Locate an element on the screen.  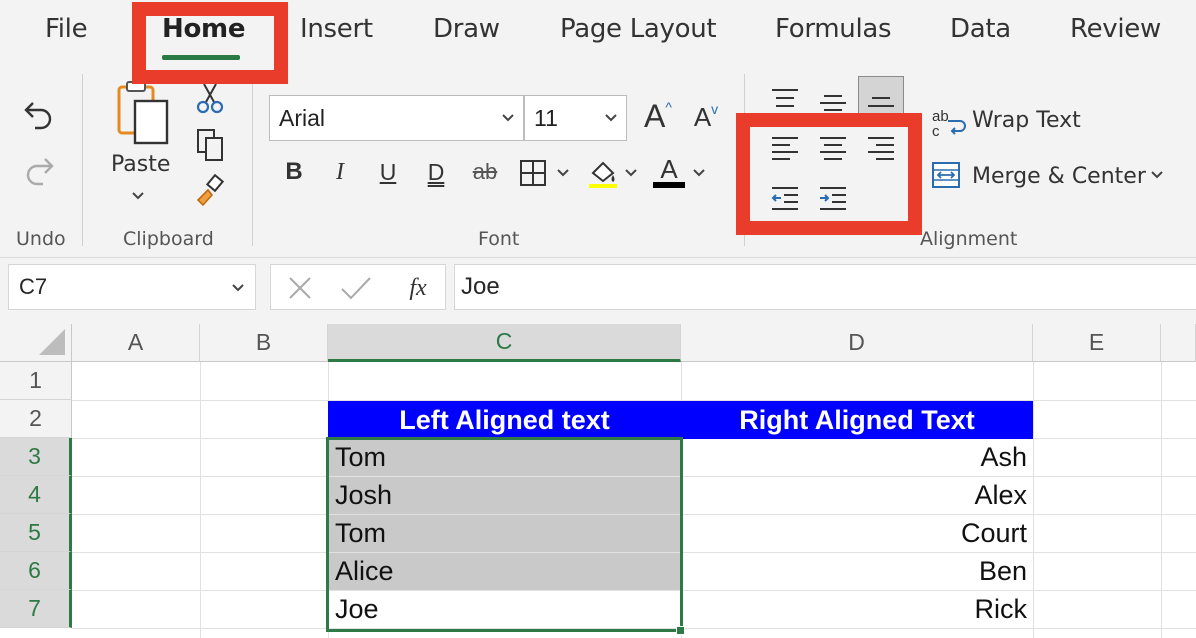
wrap-text-icon: ab c is located at coordinates (950, 124).